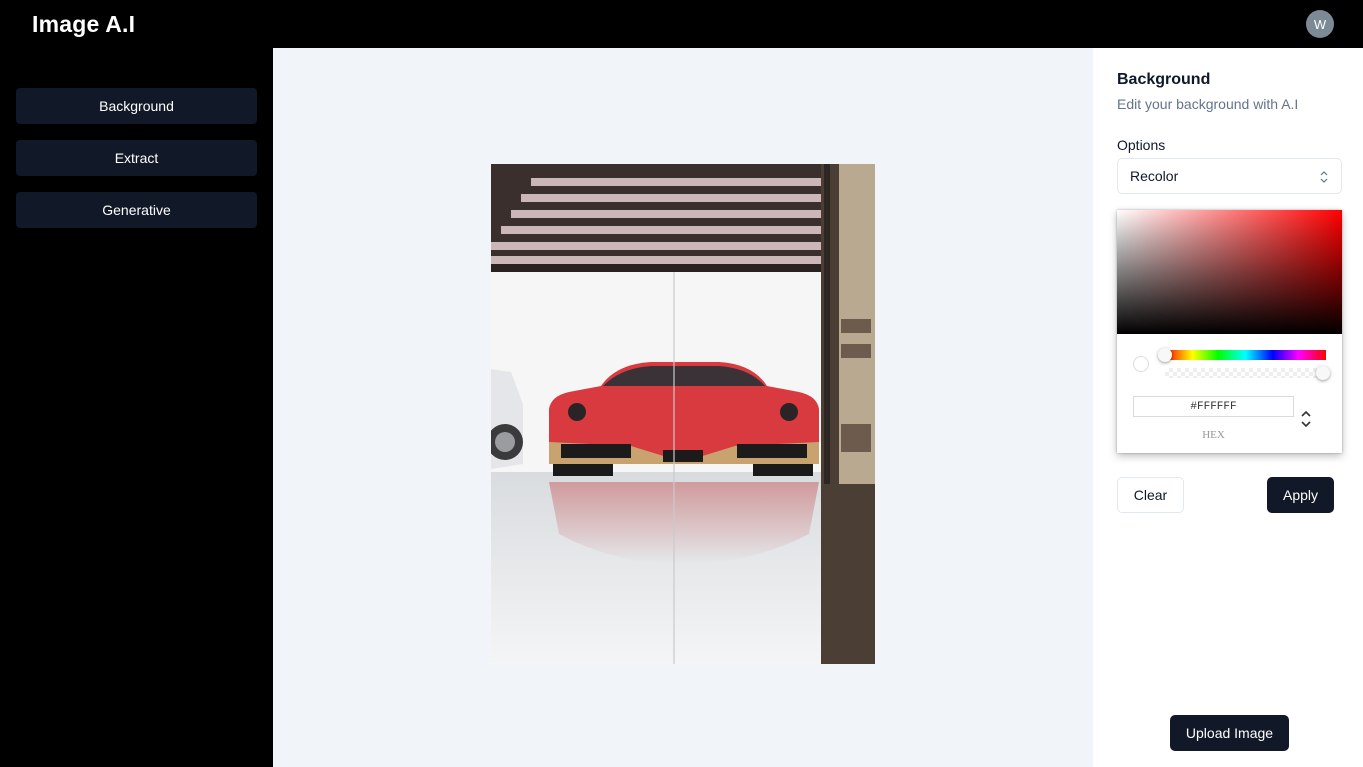 This screenshot has height=767, width=1363. Describe the element at coordinates (1229, 176) in the screenshot. I see `options-select: Recolor` at that location.